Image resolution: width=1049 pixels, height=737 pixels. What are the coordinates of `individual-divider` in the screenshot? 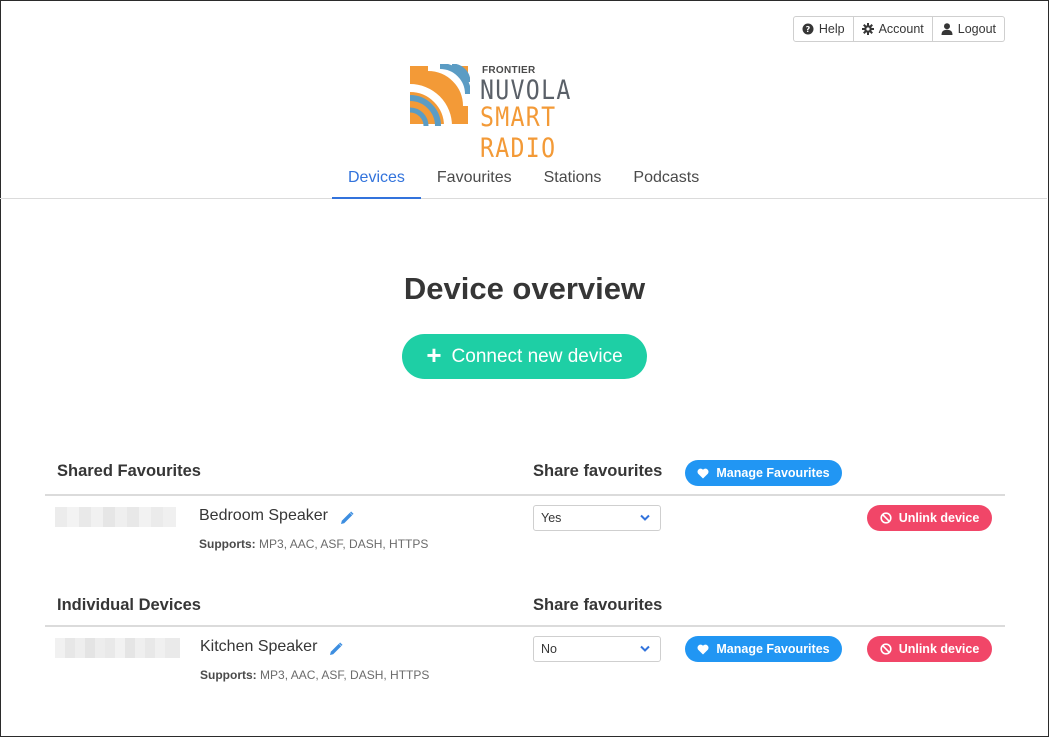 It's located at (525, 626).